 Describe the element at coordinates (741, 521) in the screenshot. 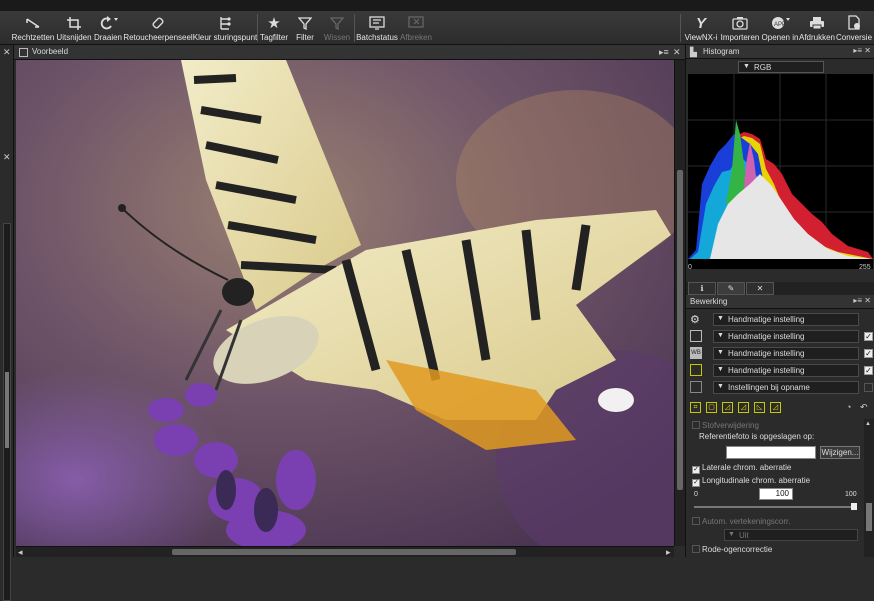

I see `auto-distortion-option: Autom. vertekeningscorr.` at that location.